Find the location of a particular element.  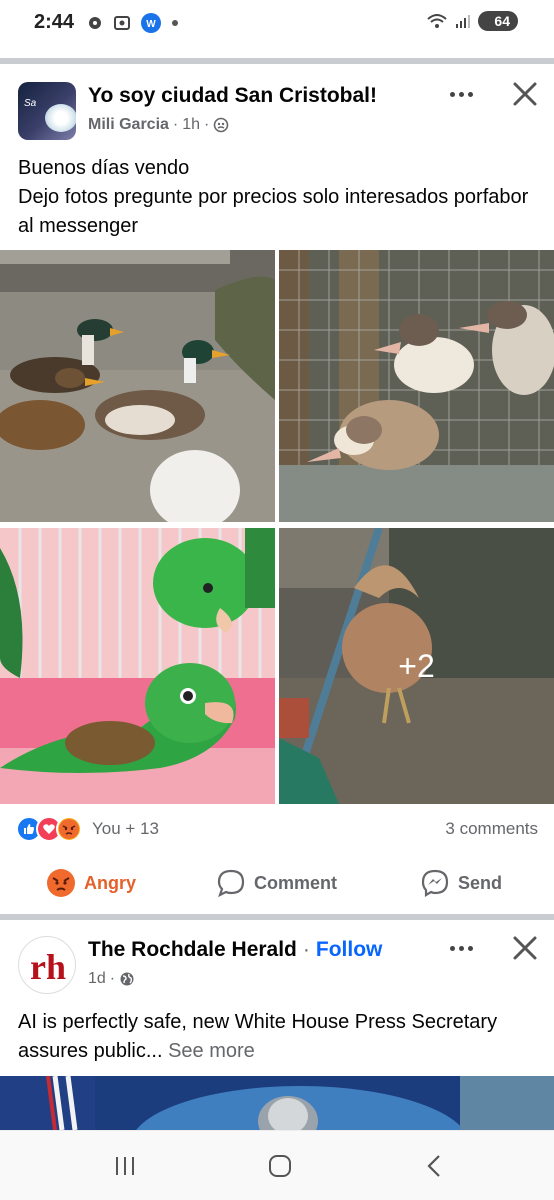

group-avatar: Sa is located at coordinates (47, 111).